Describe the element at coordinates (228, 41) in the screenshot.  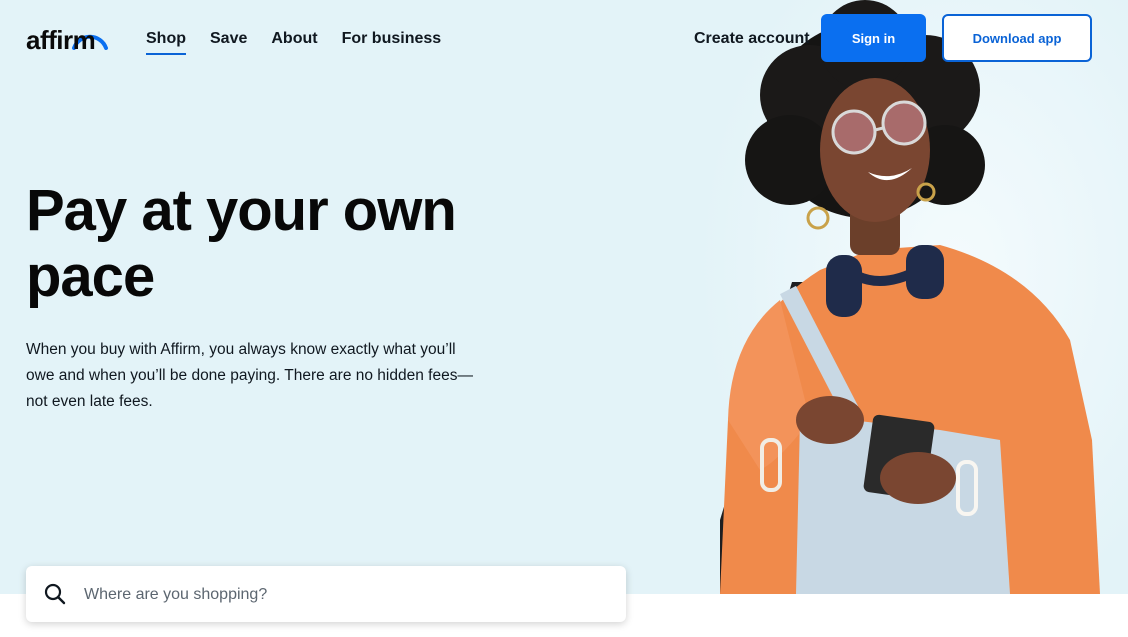
I see `nav-item-save: Save` at that location.